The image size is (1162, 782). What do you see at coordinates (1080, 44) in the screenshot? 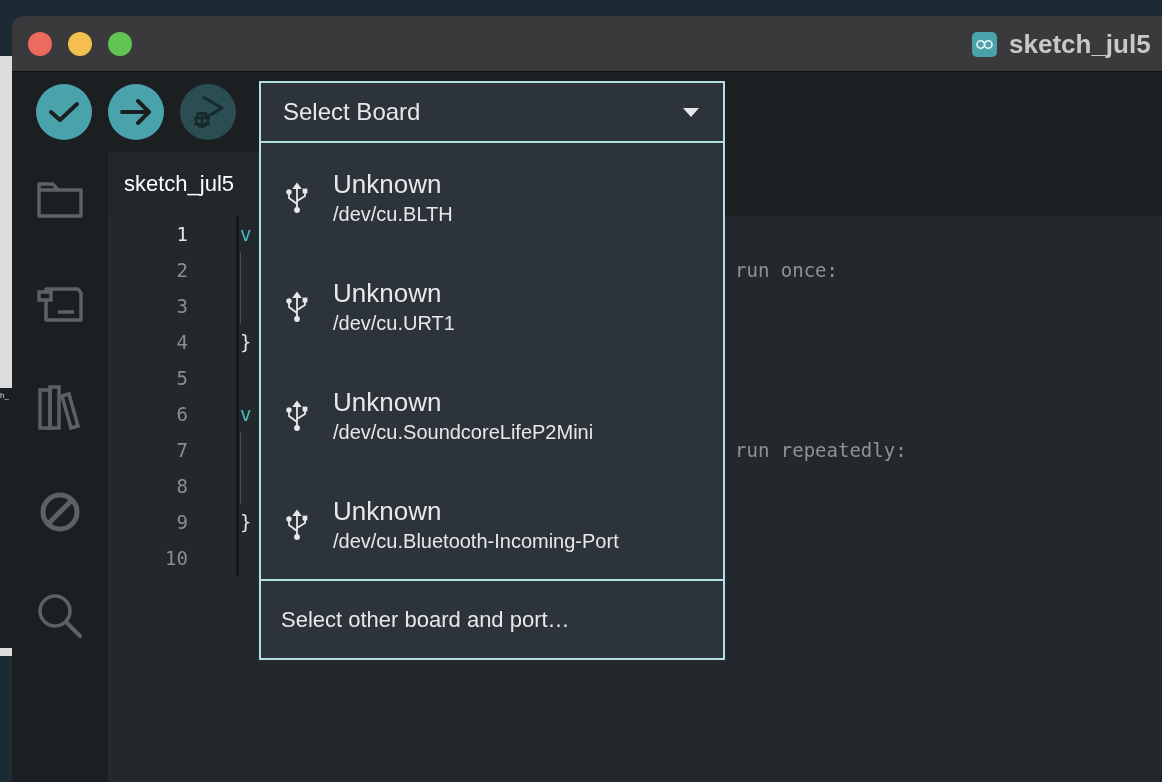
I see `window-title: sketch_jul5` at bounding box center [1080, 44].